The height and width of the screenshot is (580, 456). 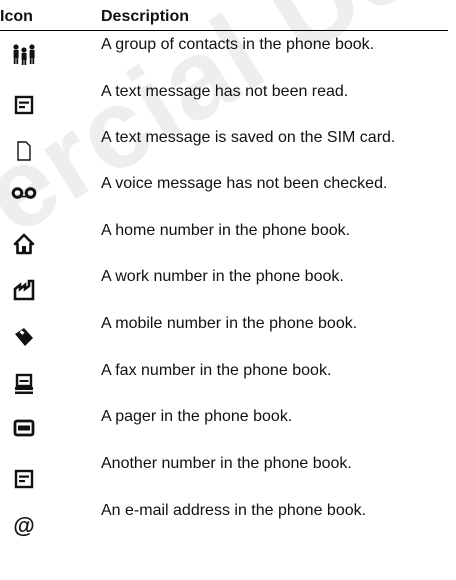 I want to click on voicemail-icon, so click(x=24, y=193).